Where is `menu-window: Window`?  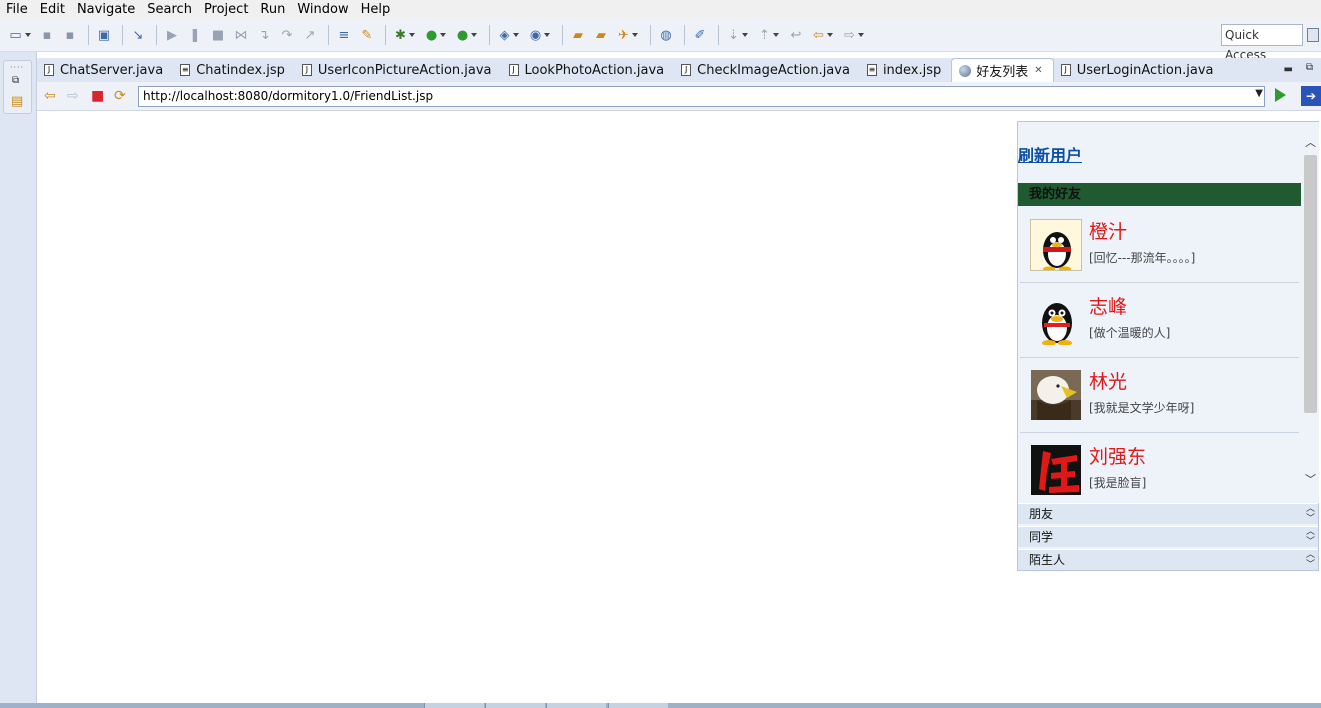 menu-window: Window is located at coordinates (322, 9).